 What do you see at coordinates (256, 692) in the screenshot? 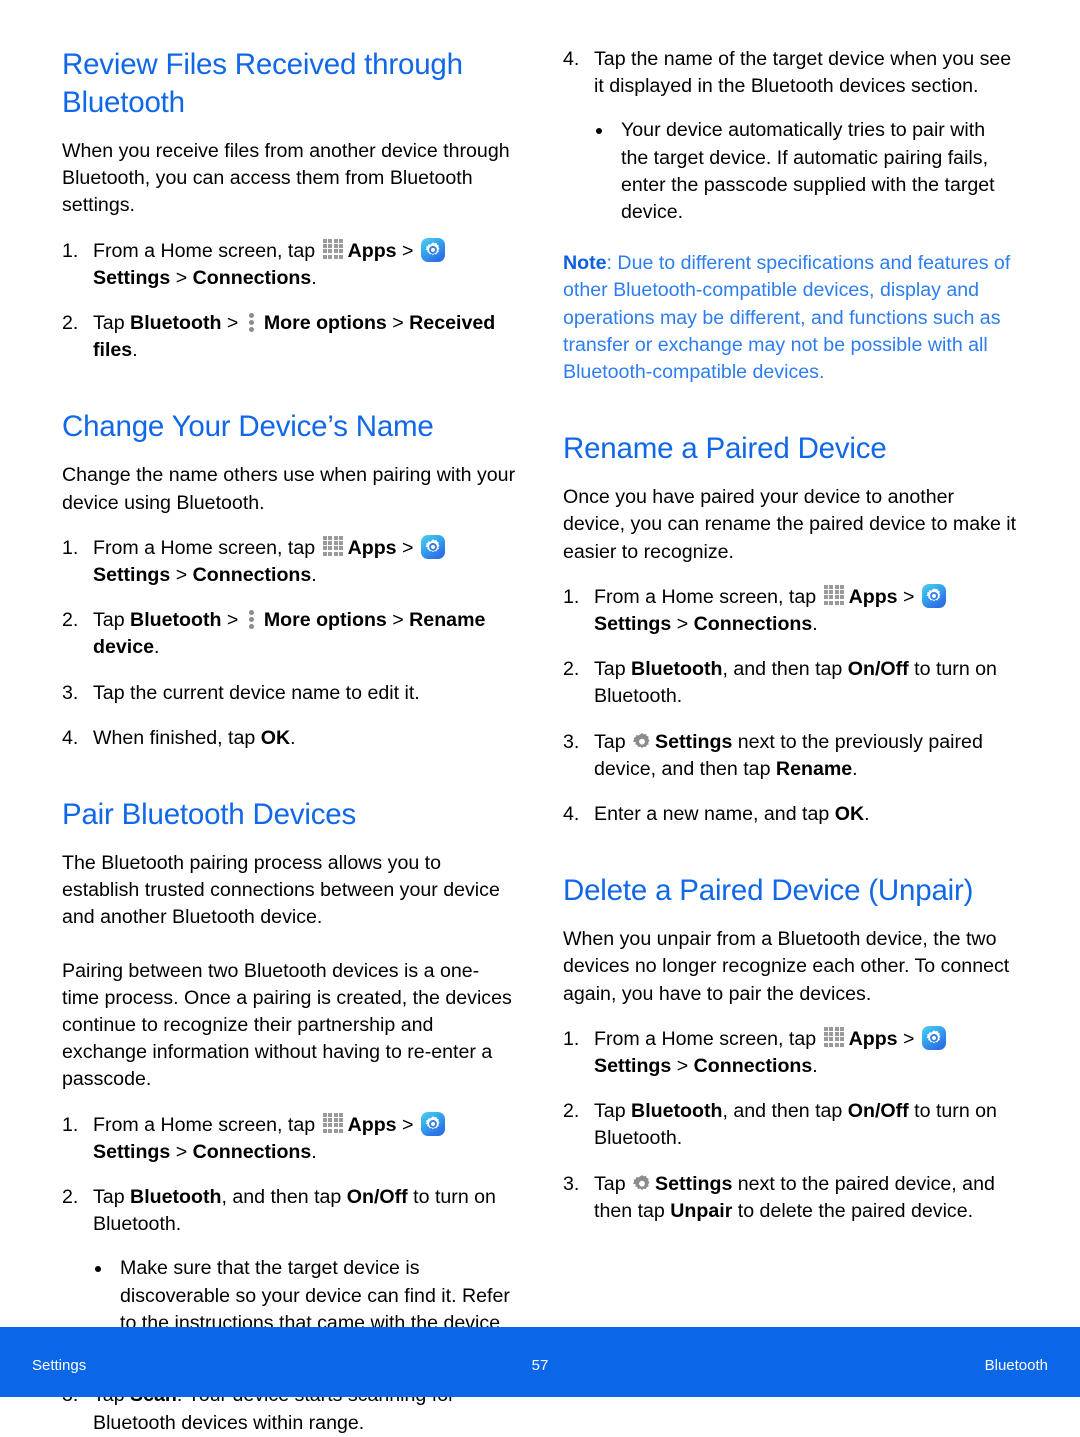
I see `step-text: Tap the current device name to edit it.` at bounding box center [256, 692].